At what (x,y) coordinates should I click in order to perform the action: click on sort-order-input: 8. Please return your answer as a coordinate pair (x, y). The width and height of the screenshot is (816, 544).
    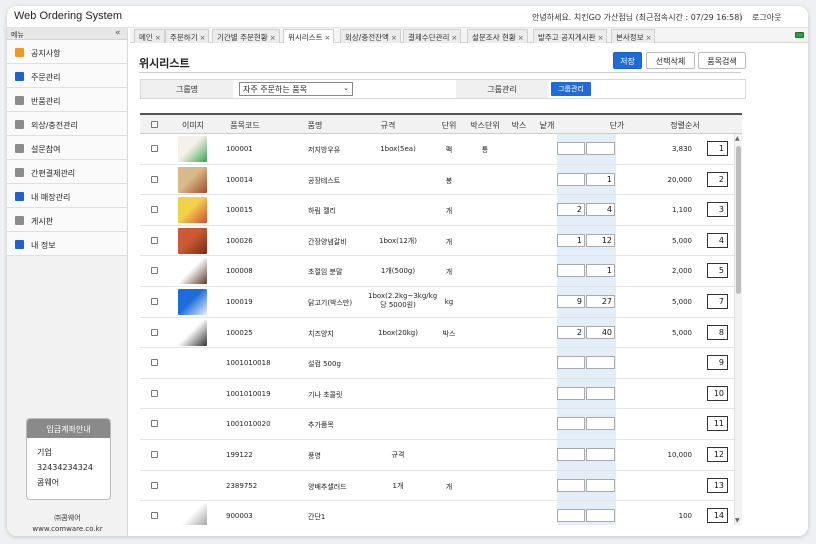
    Looking at the image, I should click on (717, 332).